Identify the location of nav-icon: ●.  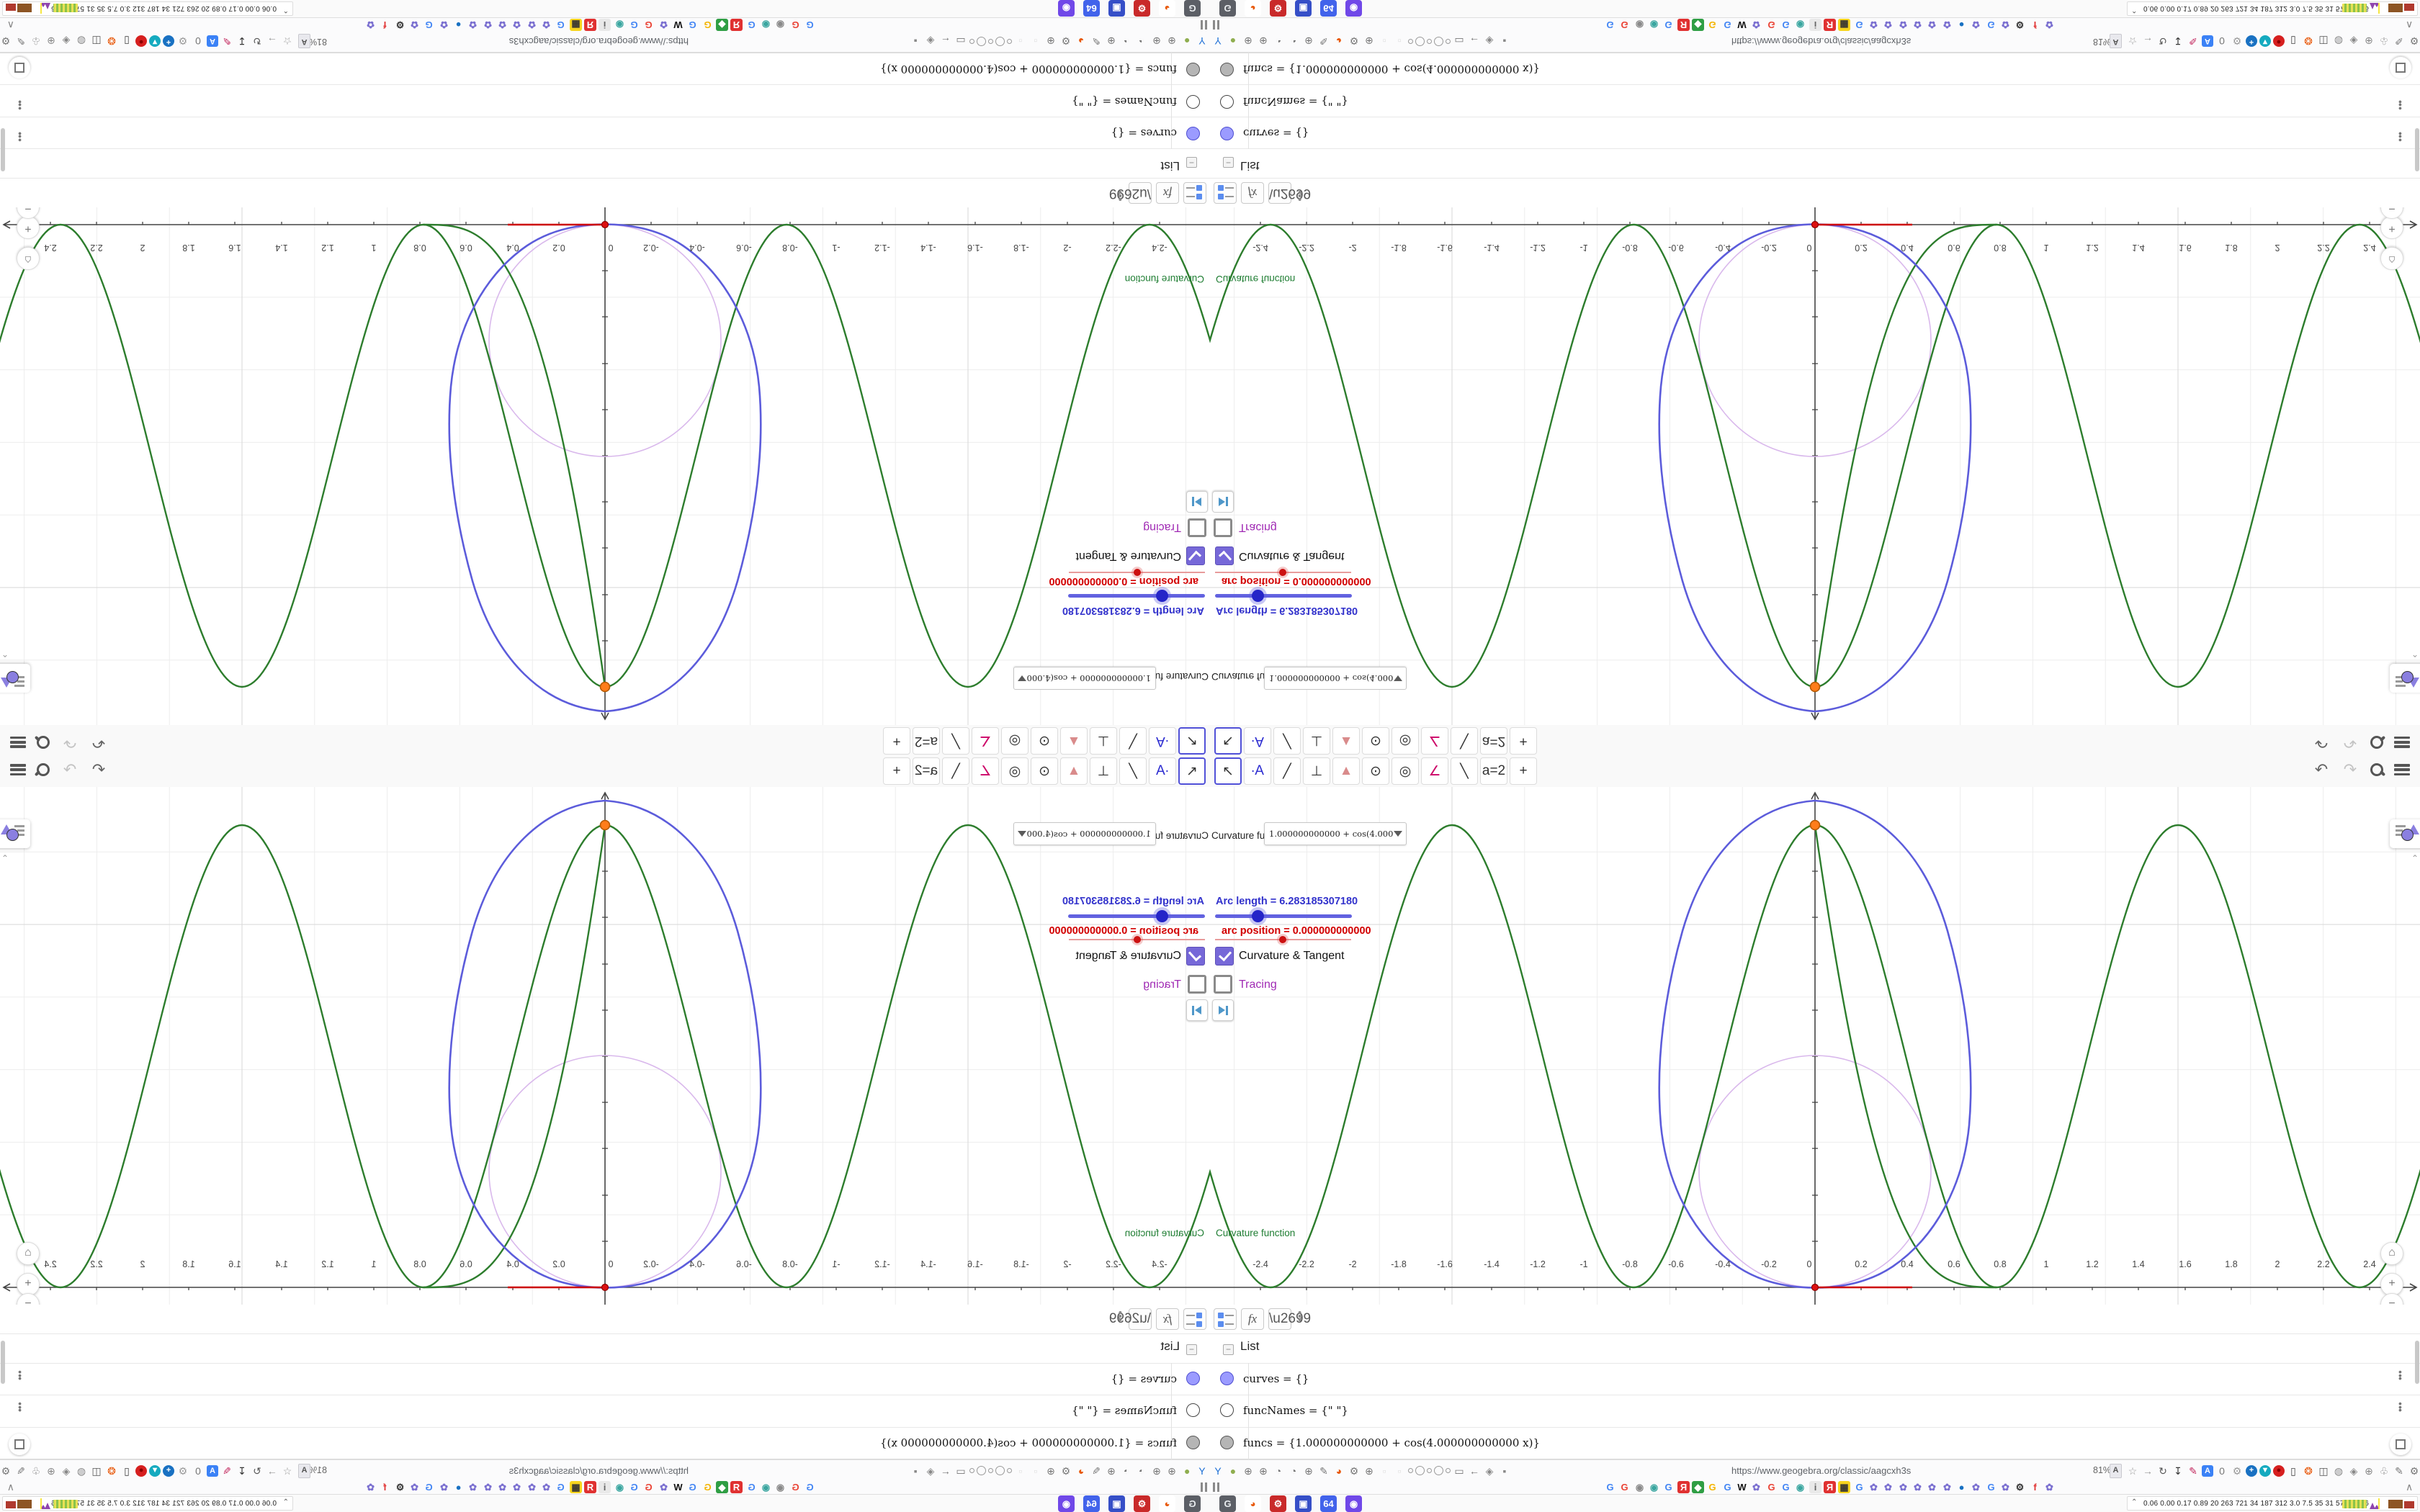
(1233, 41).